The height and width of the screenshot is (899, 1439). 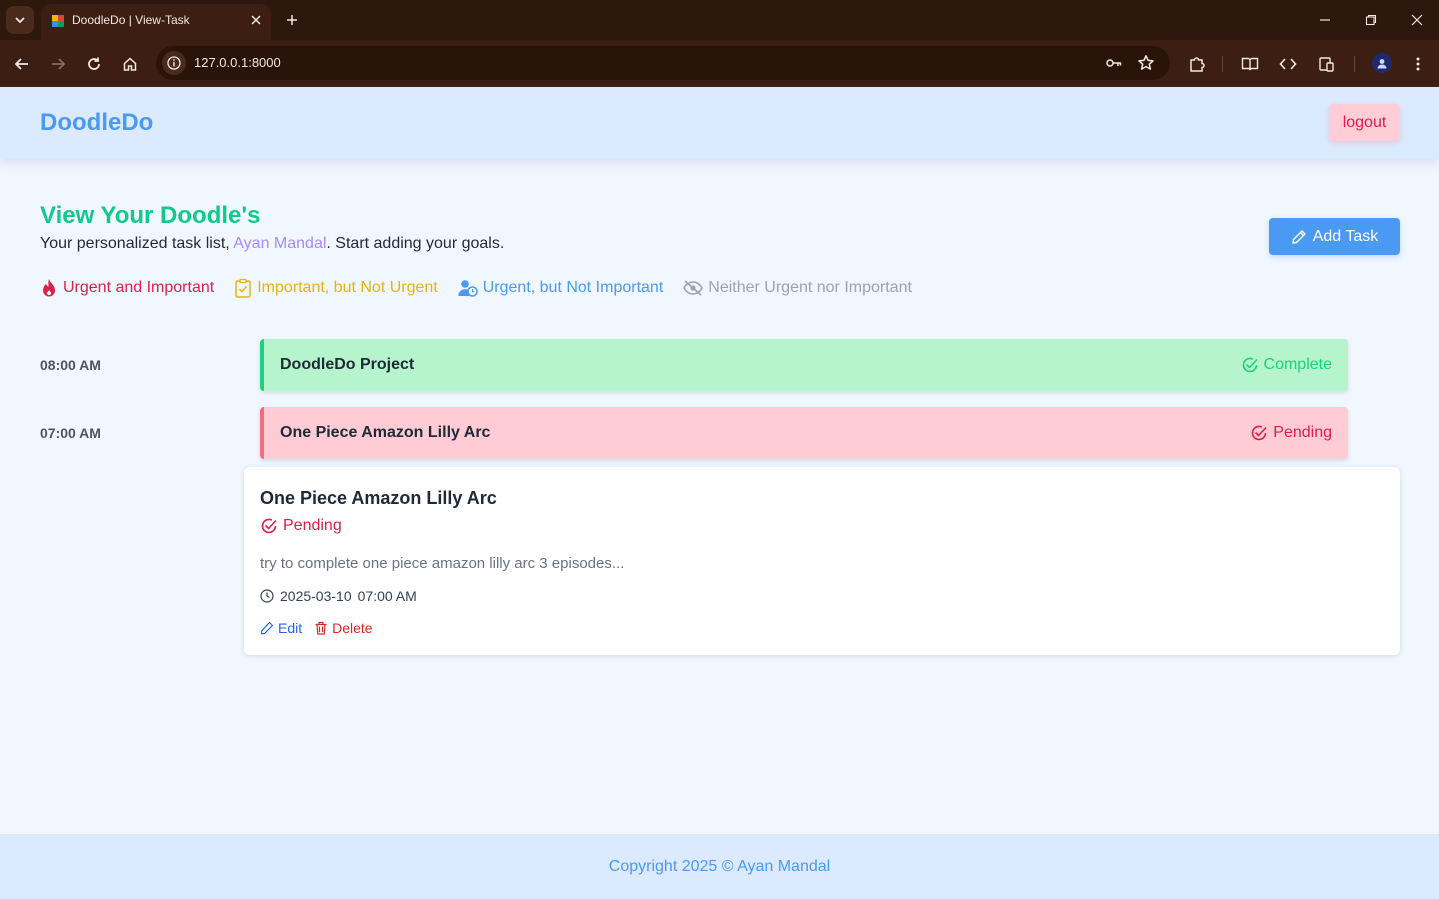 I want to click on detail-status: Pending, so click(x=301, y=526).